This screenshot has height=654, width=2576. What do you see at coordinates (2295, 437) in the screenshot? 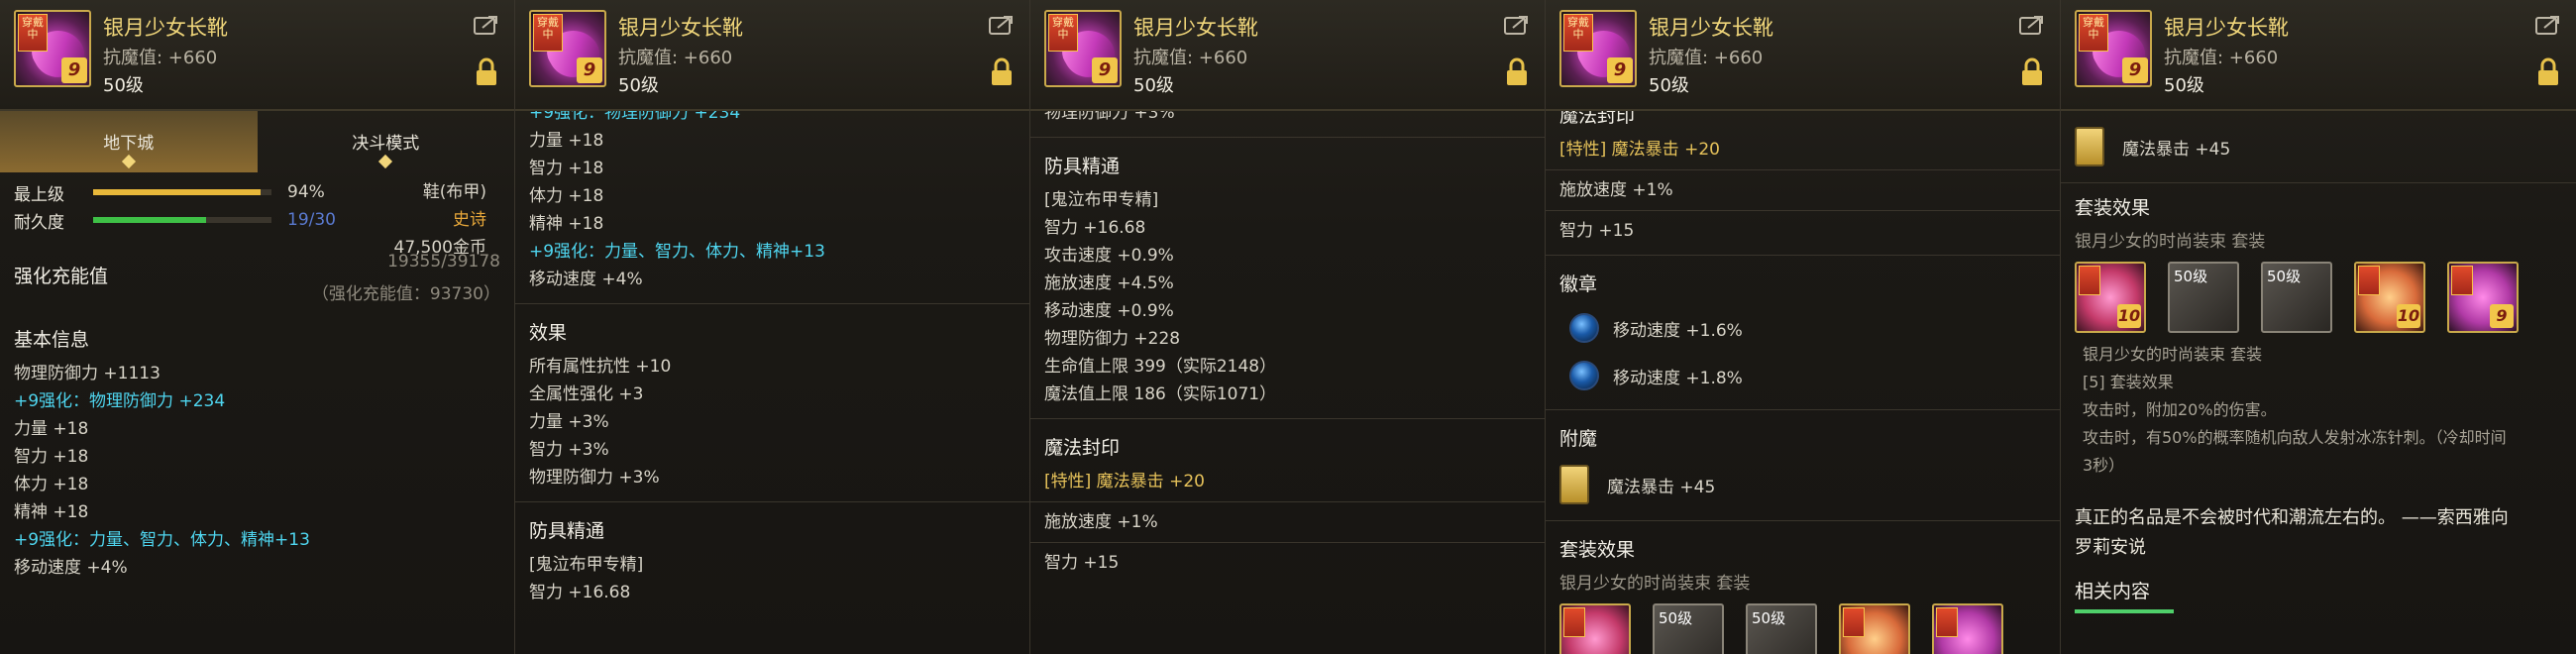
I see `set-detail-row: 攻击时，有50%的概率随机向敌人发射冰冻针刺。（冷却时间` at bounding box center [2295, 437].